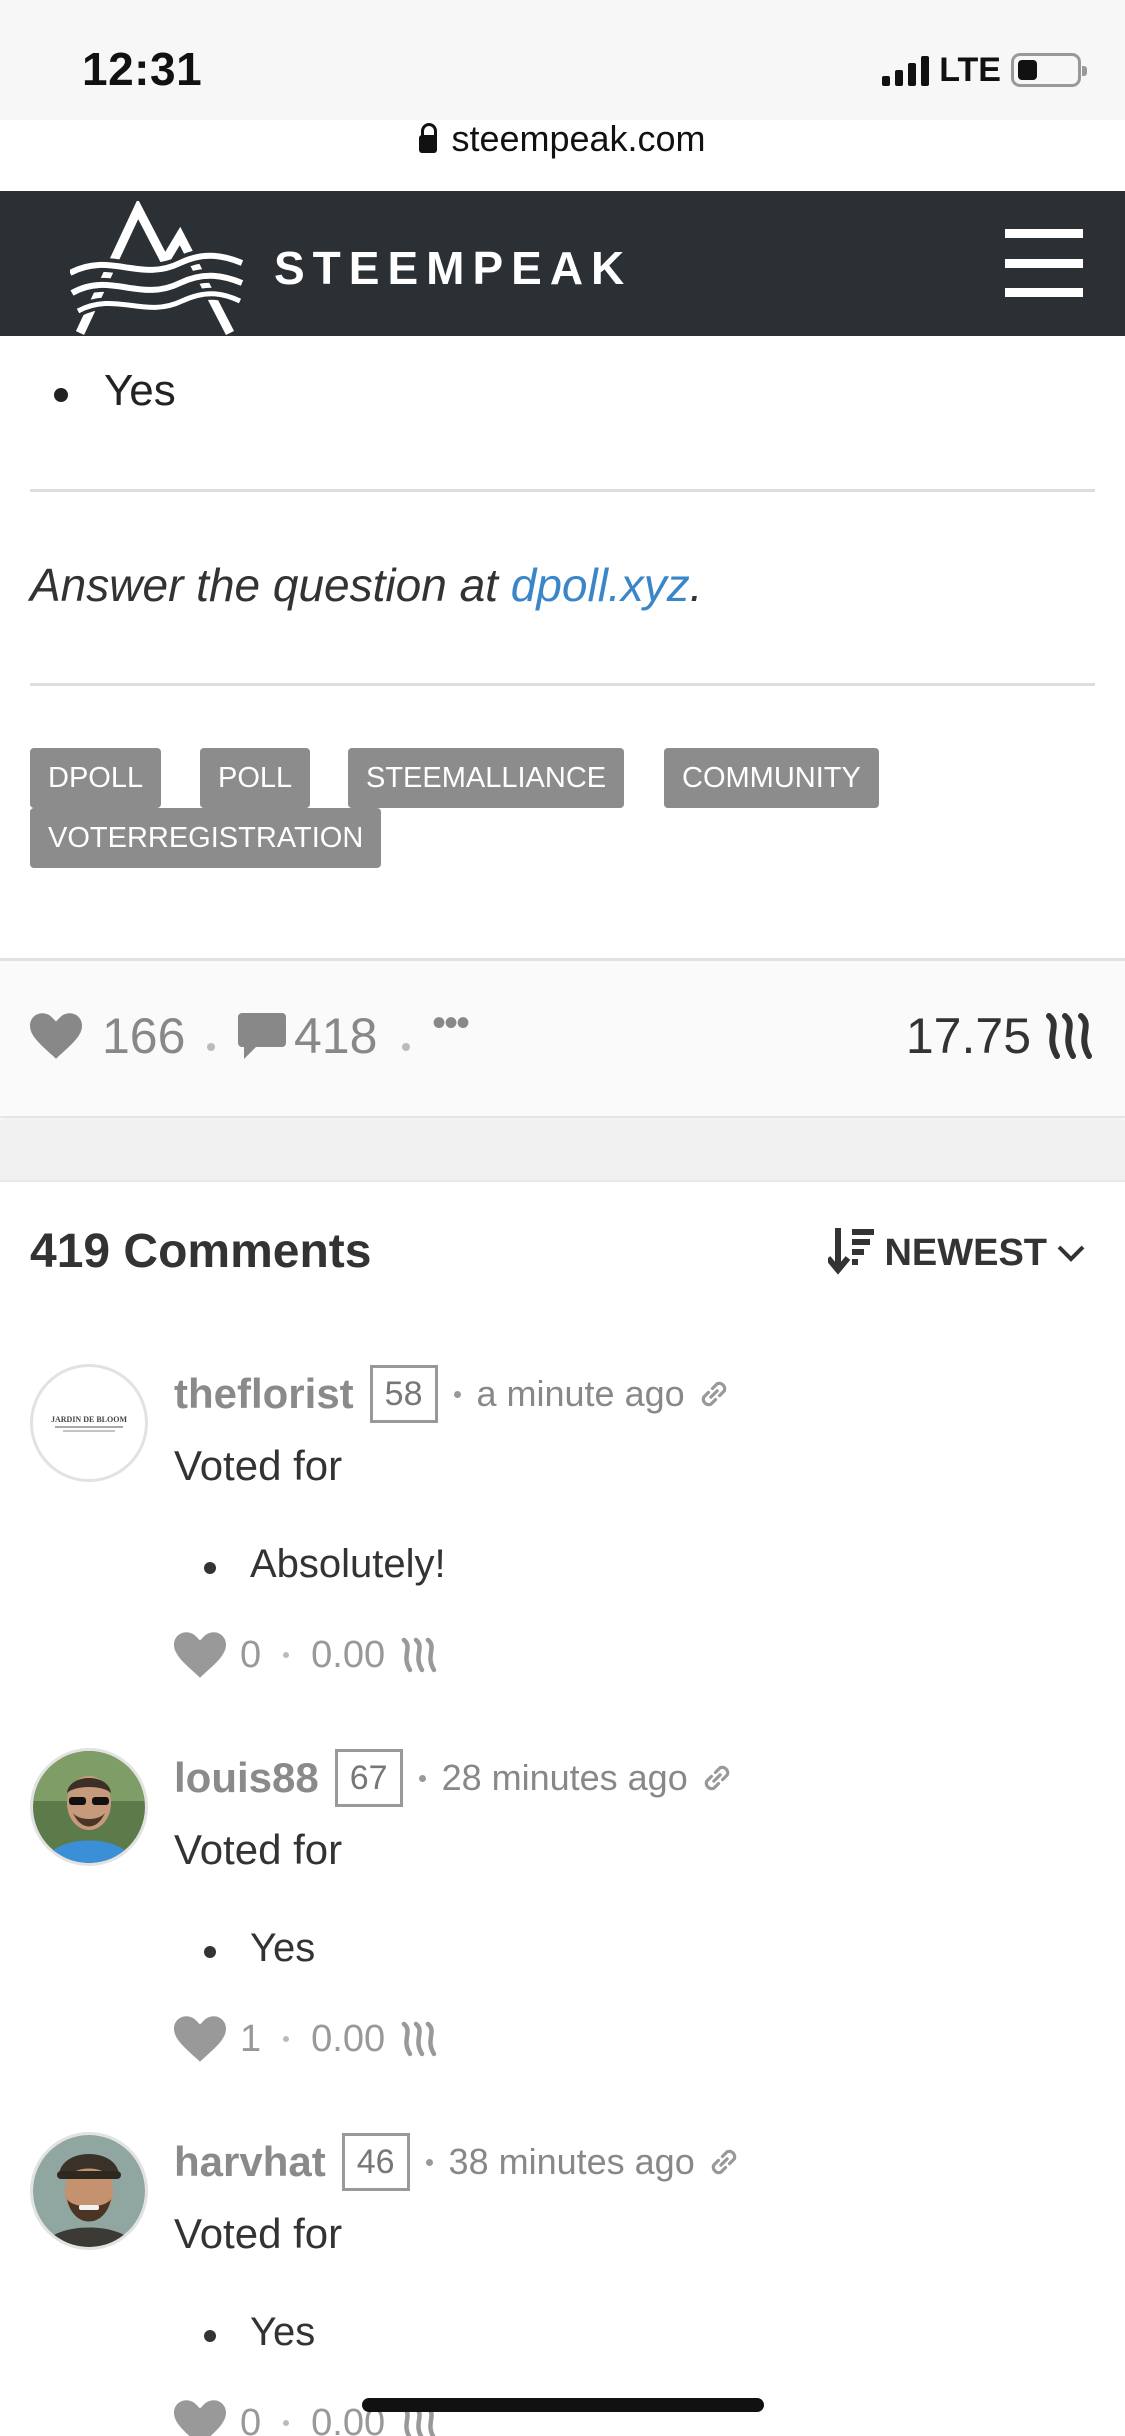  I want to click on comment-header: harvhat 46 38 minutes ago, so click(458, 2162).